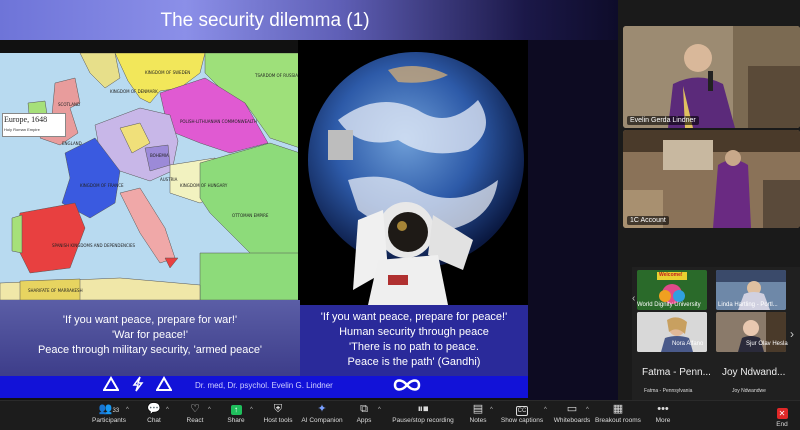 The height and width of the screenshot is (430, 800). Describe the element at coordinates (278, 420) in the screenshot. I see `toolbar-label: Host tools` at that location.